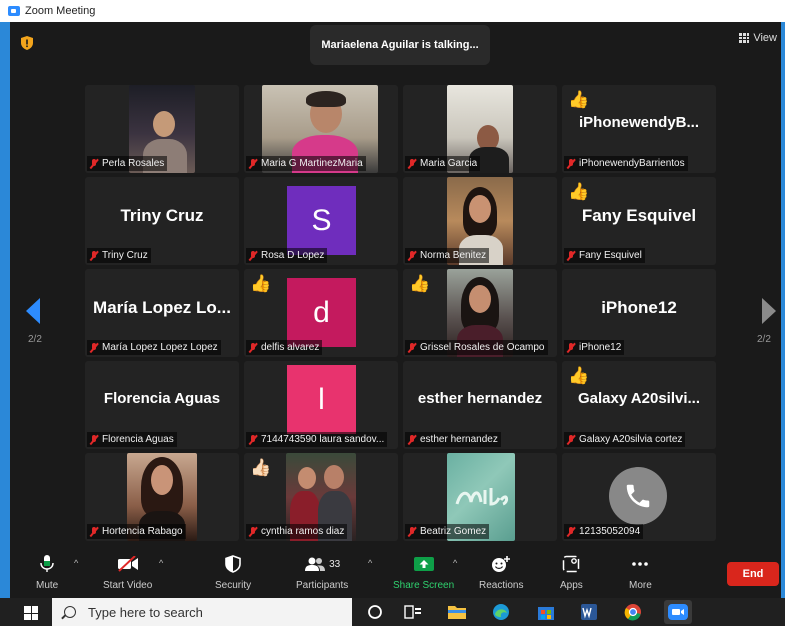 Image resolution: width=785 pixels, height=626 pixels. I want to click on participant-display-name: Triny Cruz, so click(162, 215).